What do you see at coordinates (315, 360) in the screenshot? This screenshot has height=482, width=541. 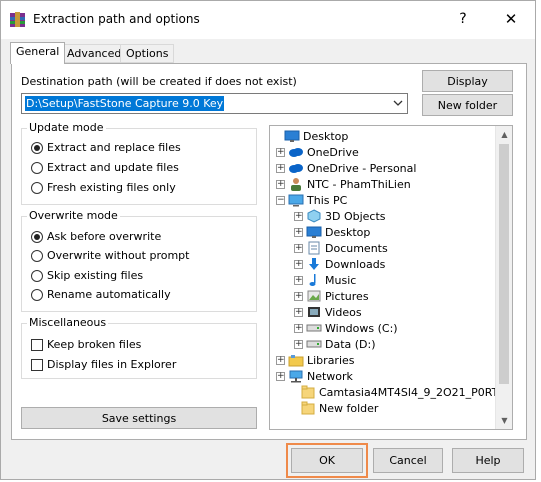 I see `tree-item: Libraries` at bounding box center [315, 360].